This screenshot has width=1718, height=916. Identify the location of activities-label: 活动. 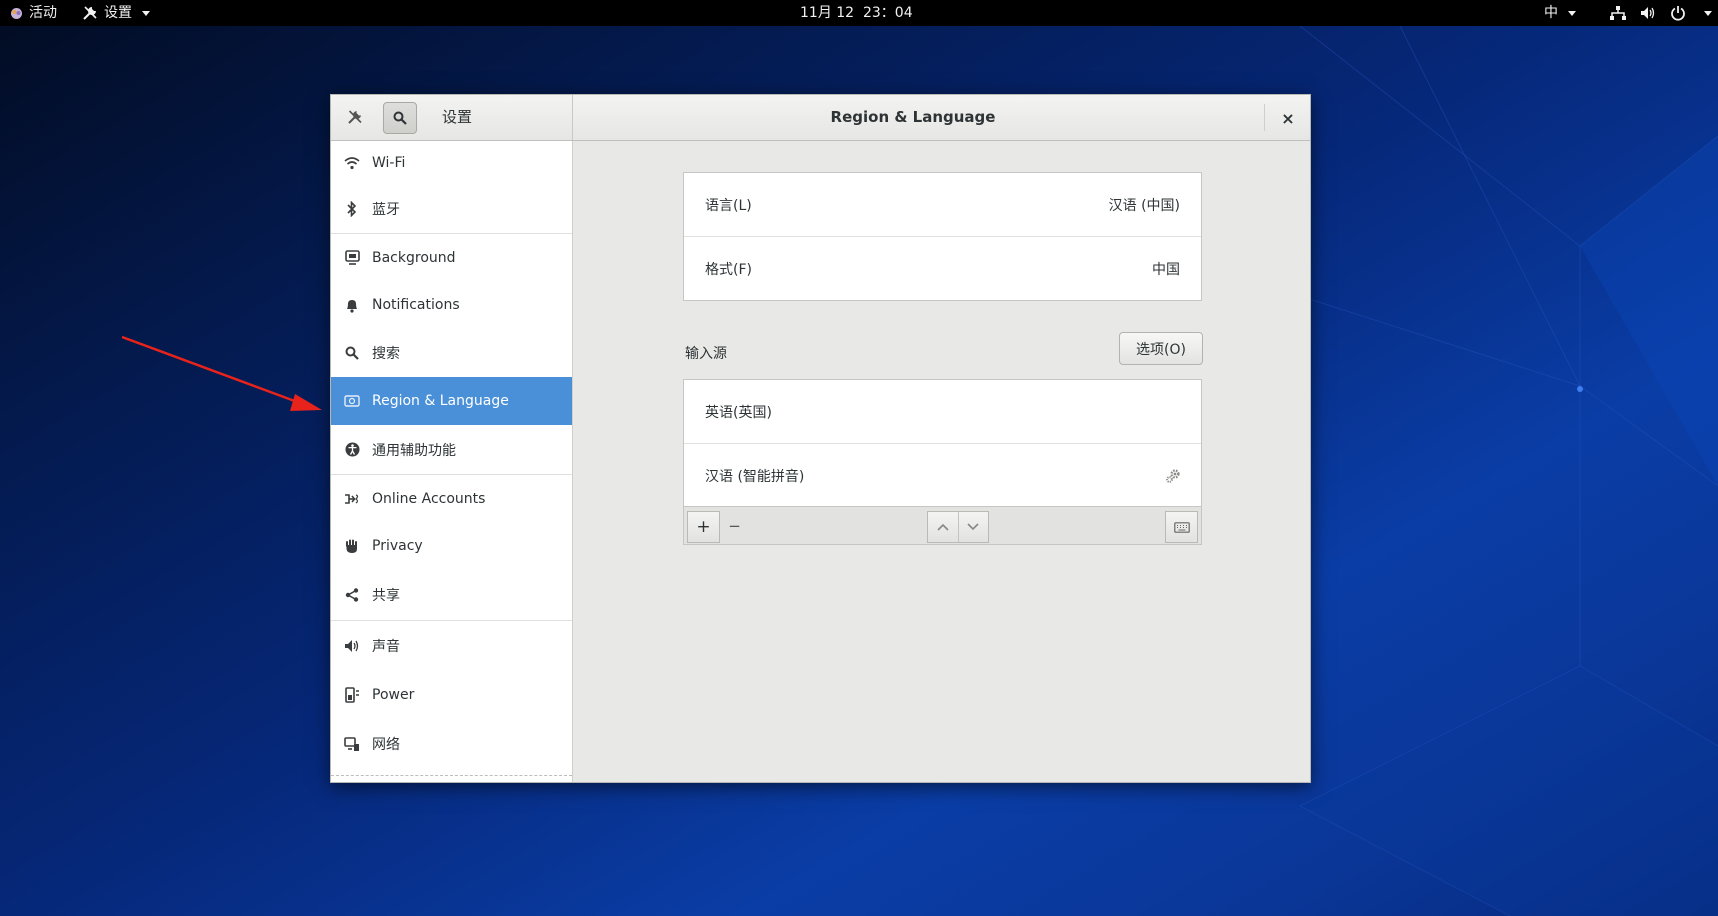
(43, 13).